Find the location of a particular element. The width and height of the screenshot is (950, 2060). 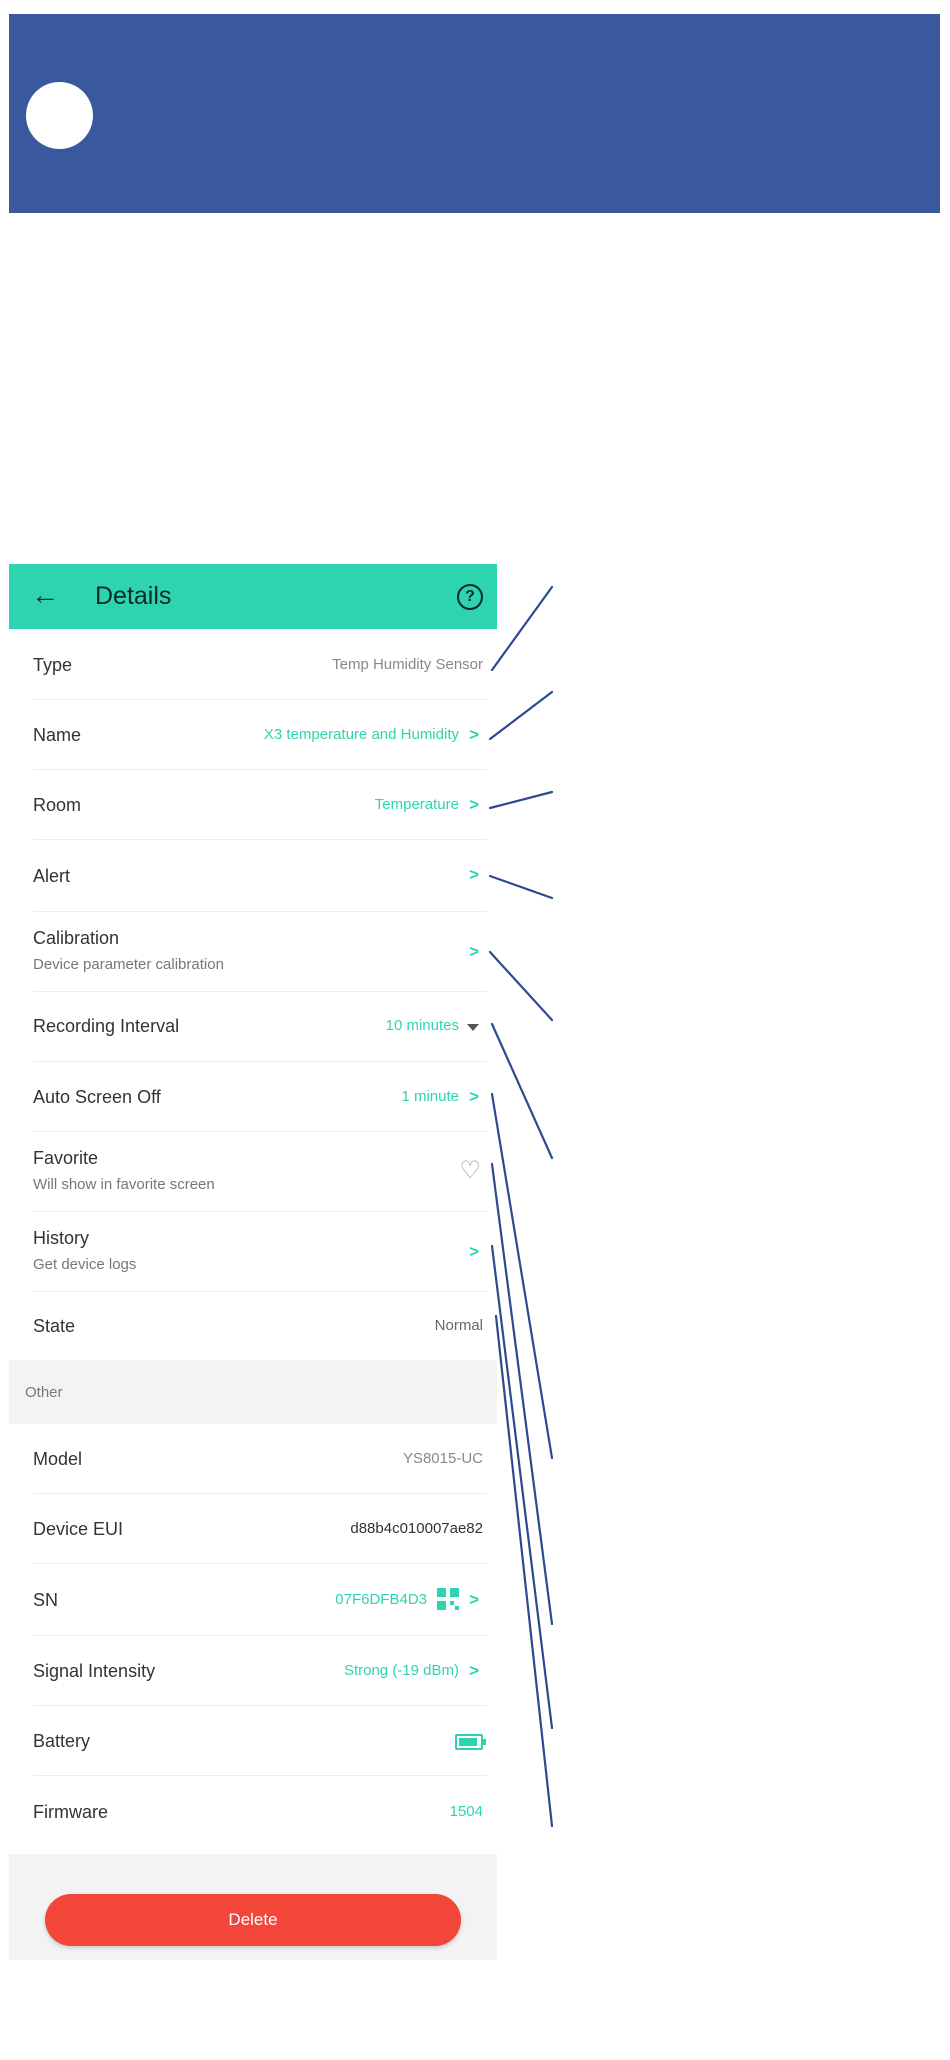

callout-line-history is located at coordinates (522, 1487).